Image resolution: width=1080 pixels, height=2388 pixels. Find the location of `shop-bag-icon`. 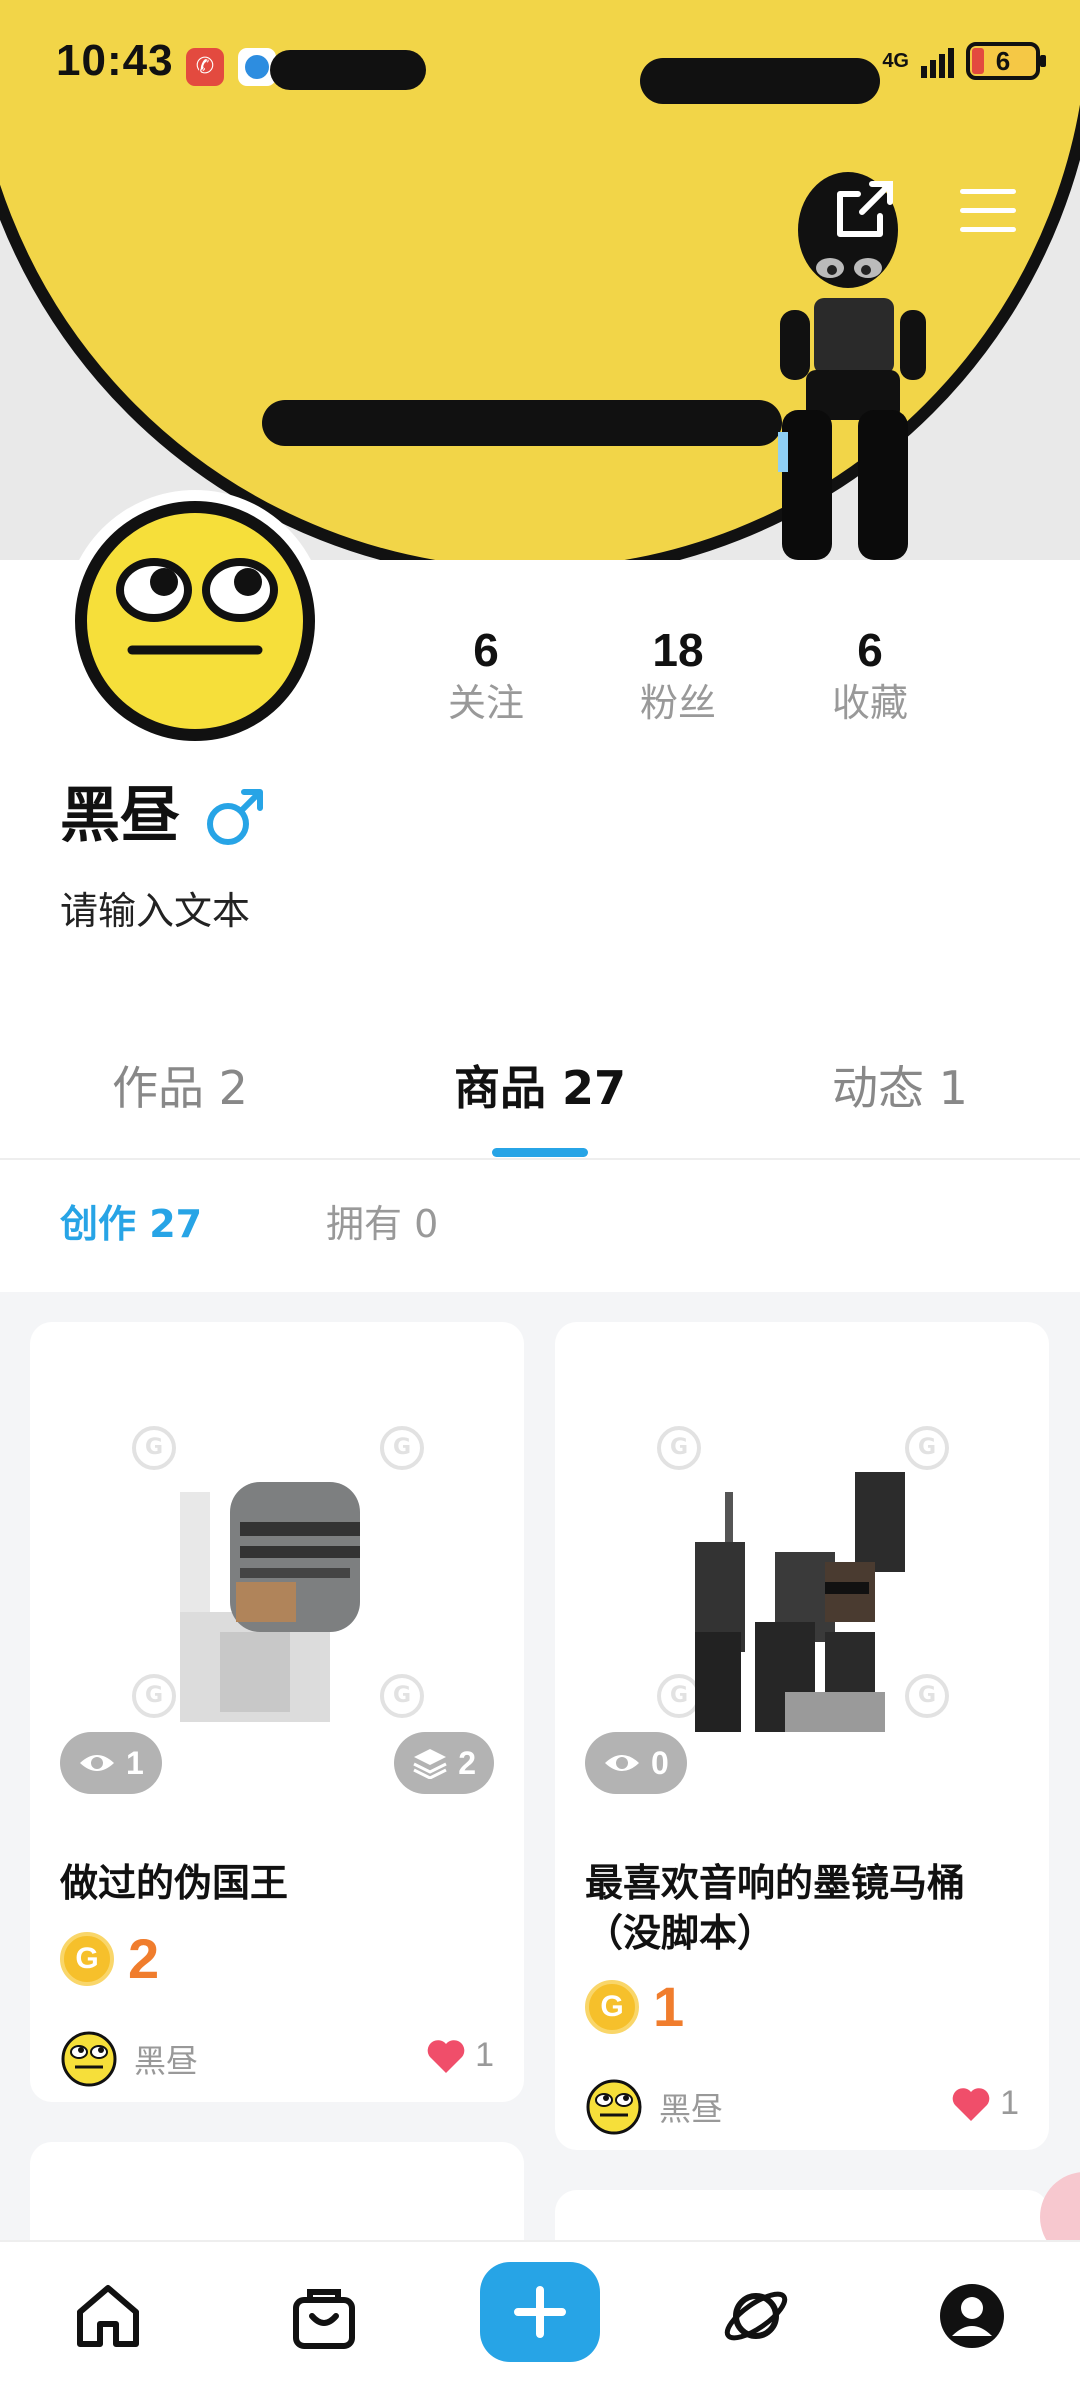

shop-bag-icon is located at coordinates (324, 2319).